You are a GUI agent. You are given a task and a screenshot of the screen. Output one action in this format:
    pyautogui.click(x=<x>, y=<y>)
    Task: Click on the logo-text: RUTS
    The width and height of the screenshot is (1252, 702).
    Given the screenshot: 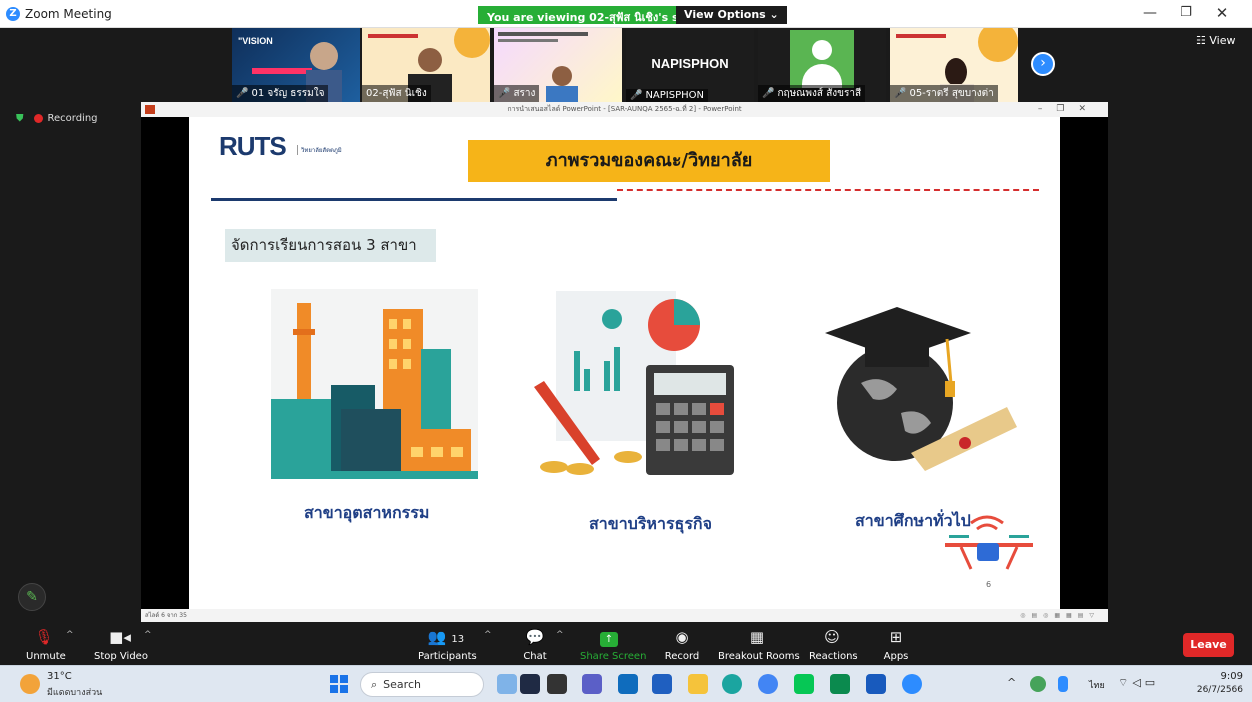 What is the action you would take?
    pyautogui.click(x=253, y=146)
    